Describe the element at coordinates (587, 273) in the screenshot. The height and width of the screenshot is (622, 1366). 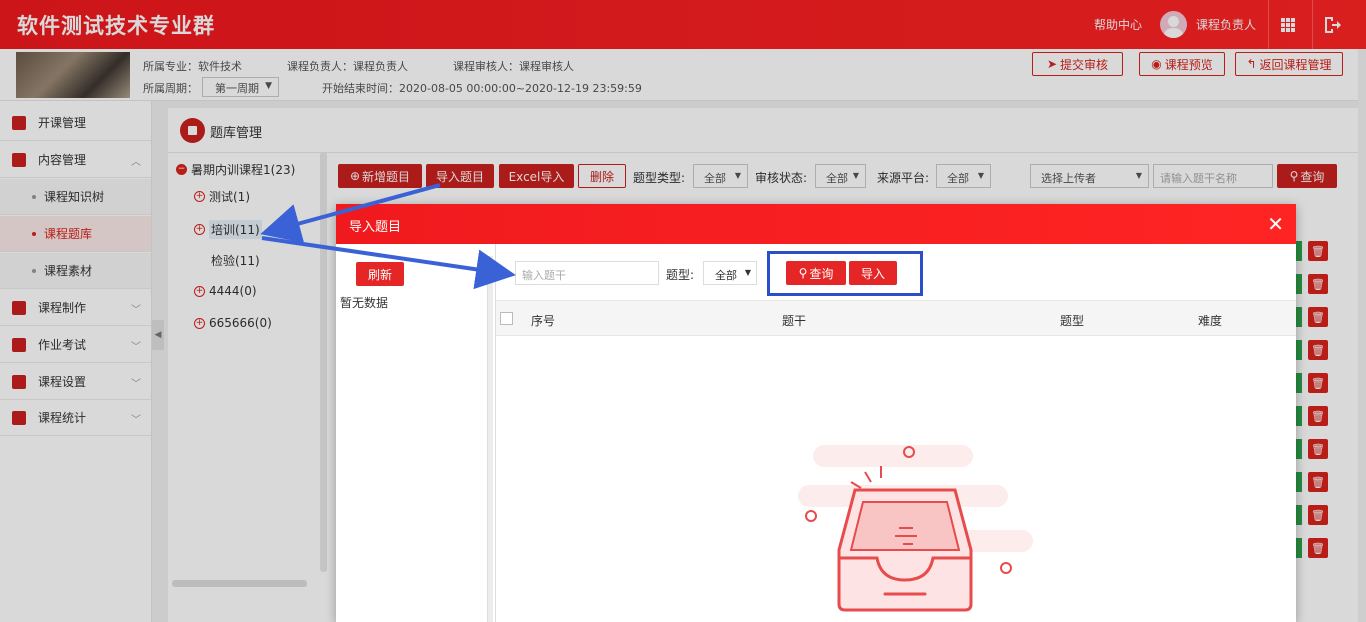
I see `question-stem-input: 输入题干` at that location.